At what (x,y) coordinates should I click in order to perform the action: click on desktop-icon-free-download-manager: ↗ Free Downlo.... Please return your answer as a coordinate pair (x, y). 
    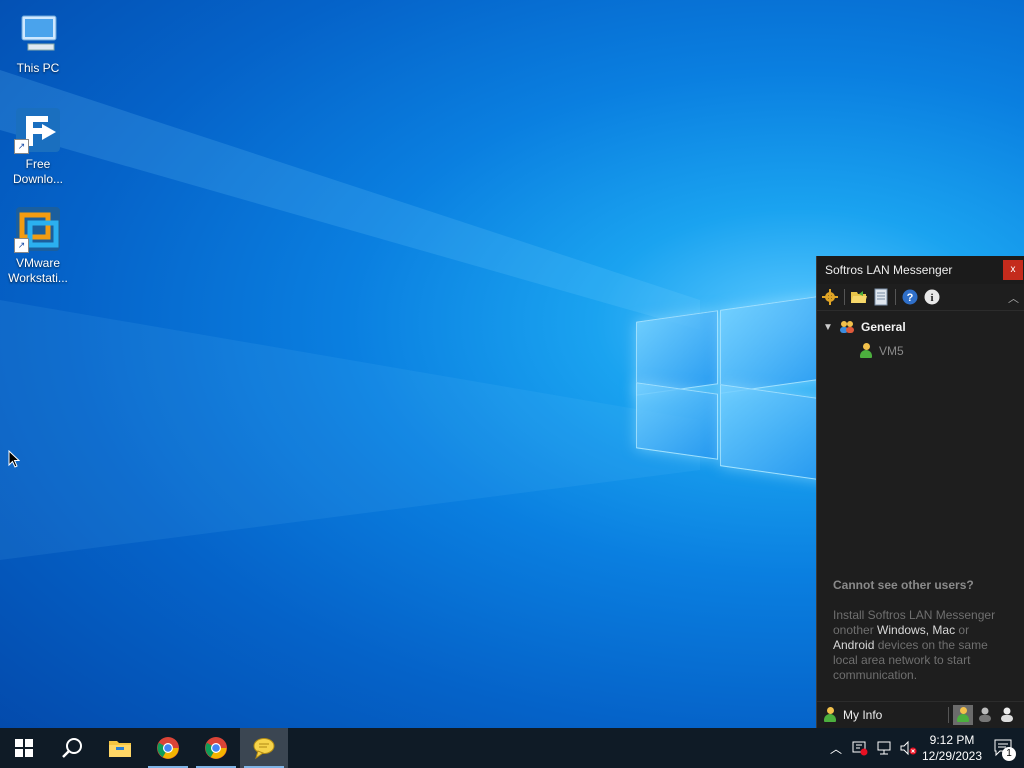
    Looking at the image, I should click on (38, 146).